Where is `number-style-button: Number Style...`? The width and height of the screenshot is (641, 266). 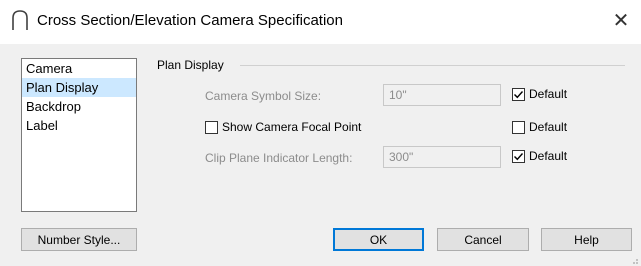 number-style-button: Number Style... is located at coordinates (79, 239).